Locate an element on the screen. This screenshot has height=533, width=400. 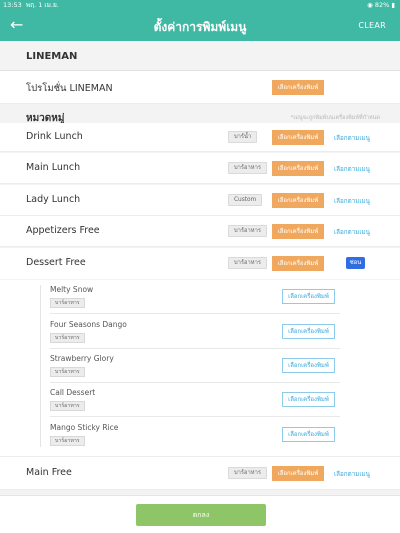
category-name: Main Free is located at coordinates (49, 472).